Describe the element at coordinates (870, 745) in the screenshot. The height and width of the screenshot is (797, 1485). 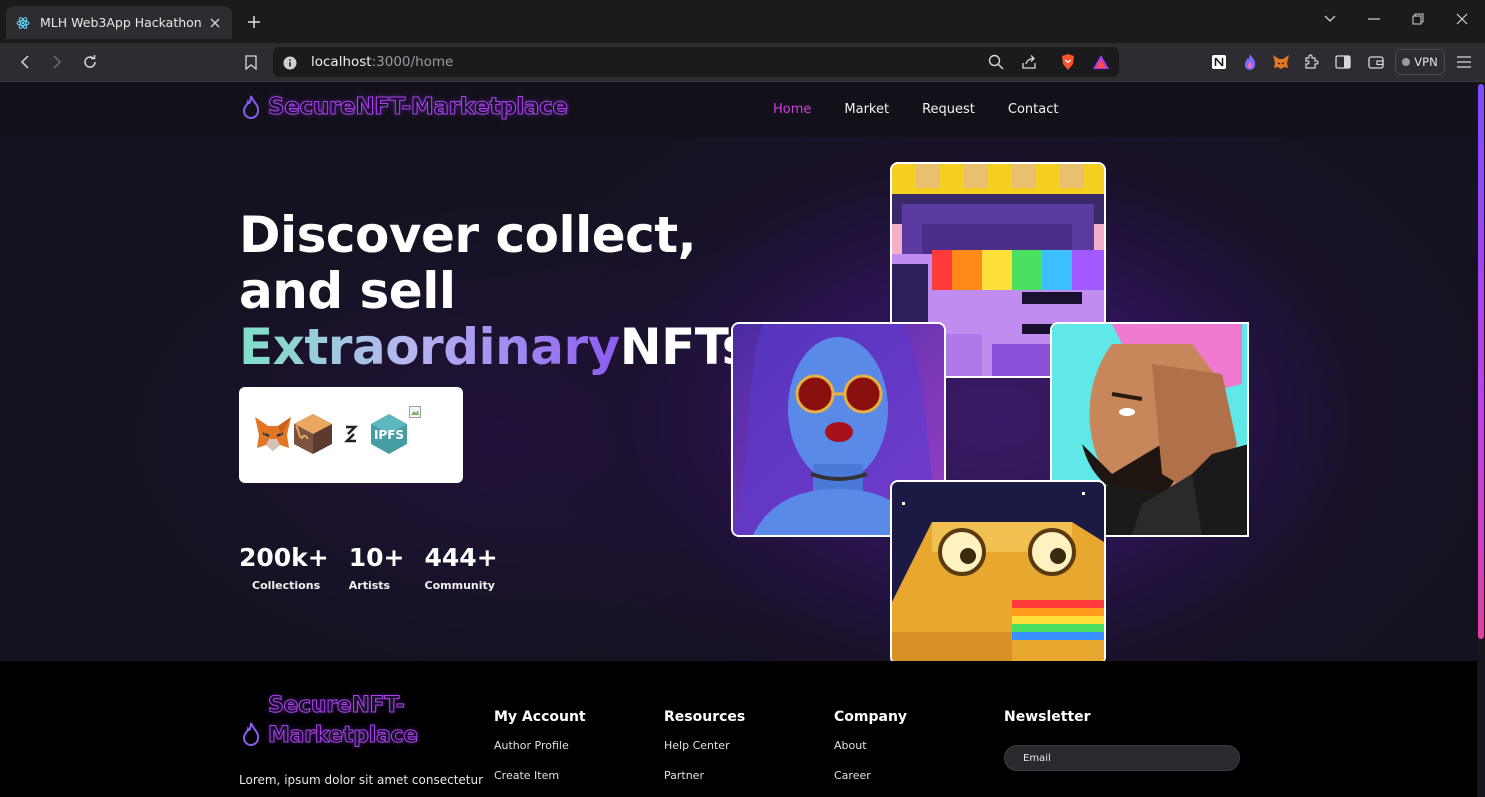
I see `footer-link-about: About` at that location.